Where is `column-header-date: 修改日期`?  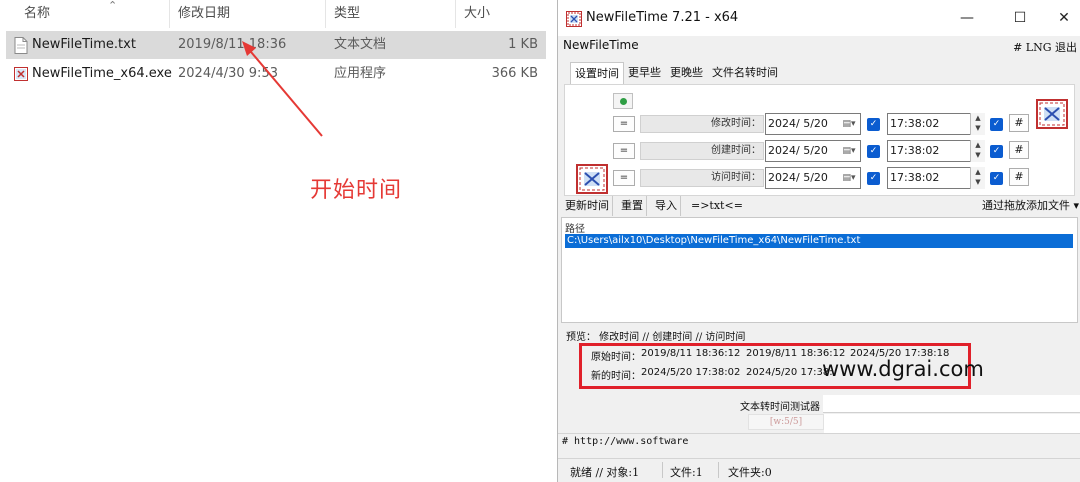 column-header-date: 修改日期 is located at coordinates (248, 14).